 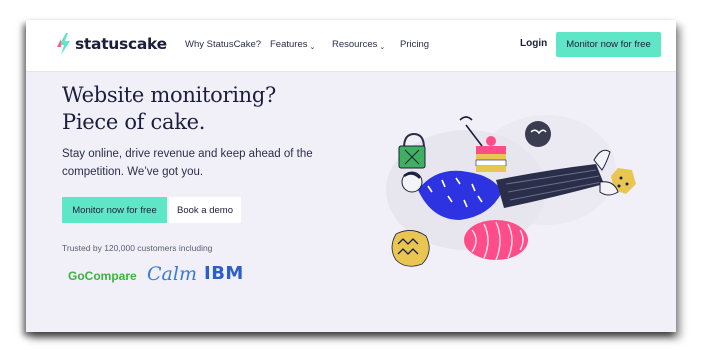 I want to click on logo-text: statuscake, so click(x=121, y=44).